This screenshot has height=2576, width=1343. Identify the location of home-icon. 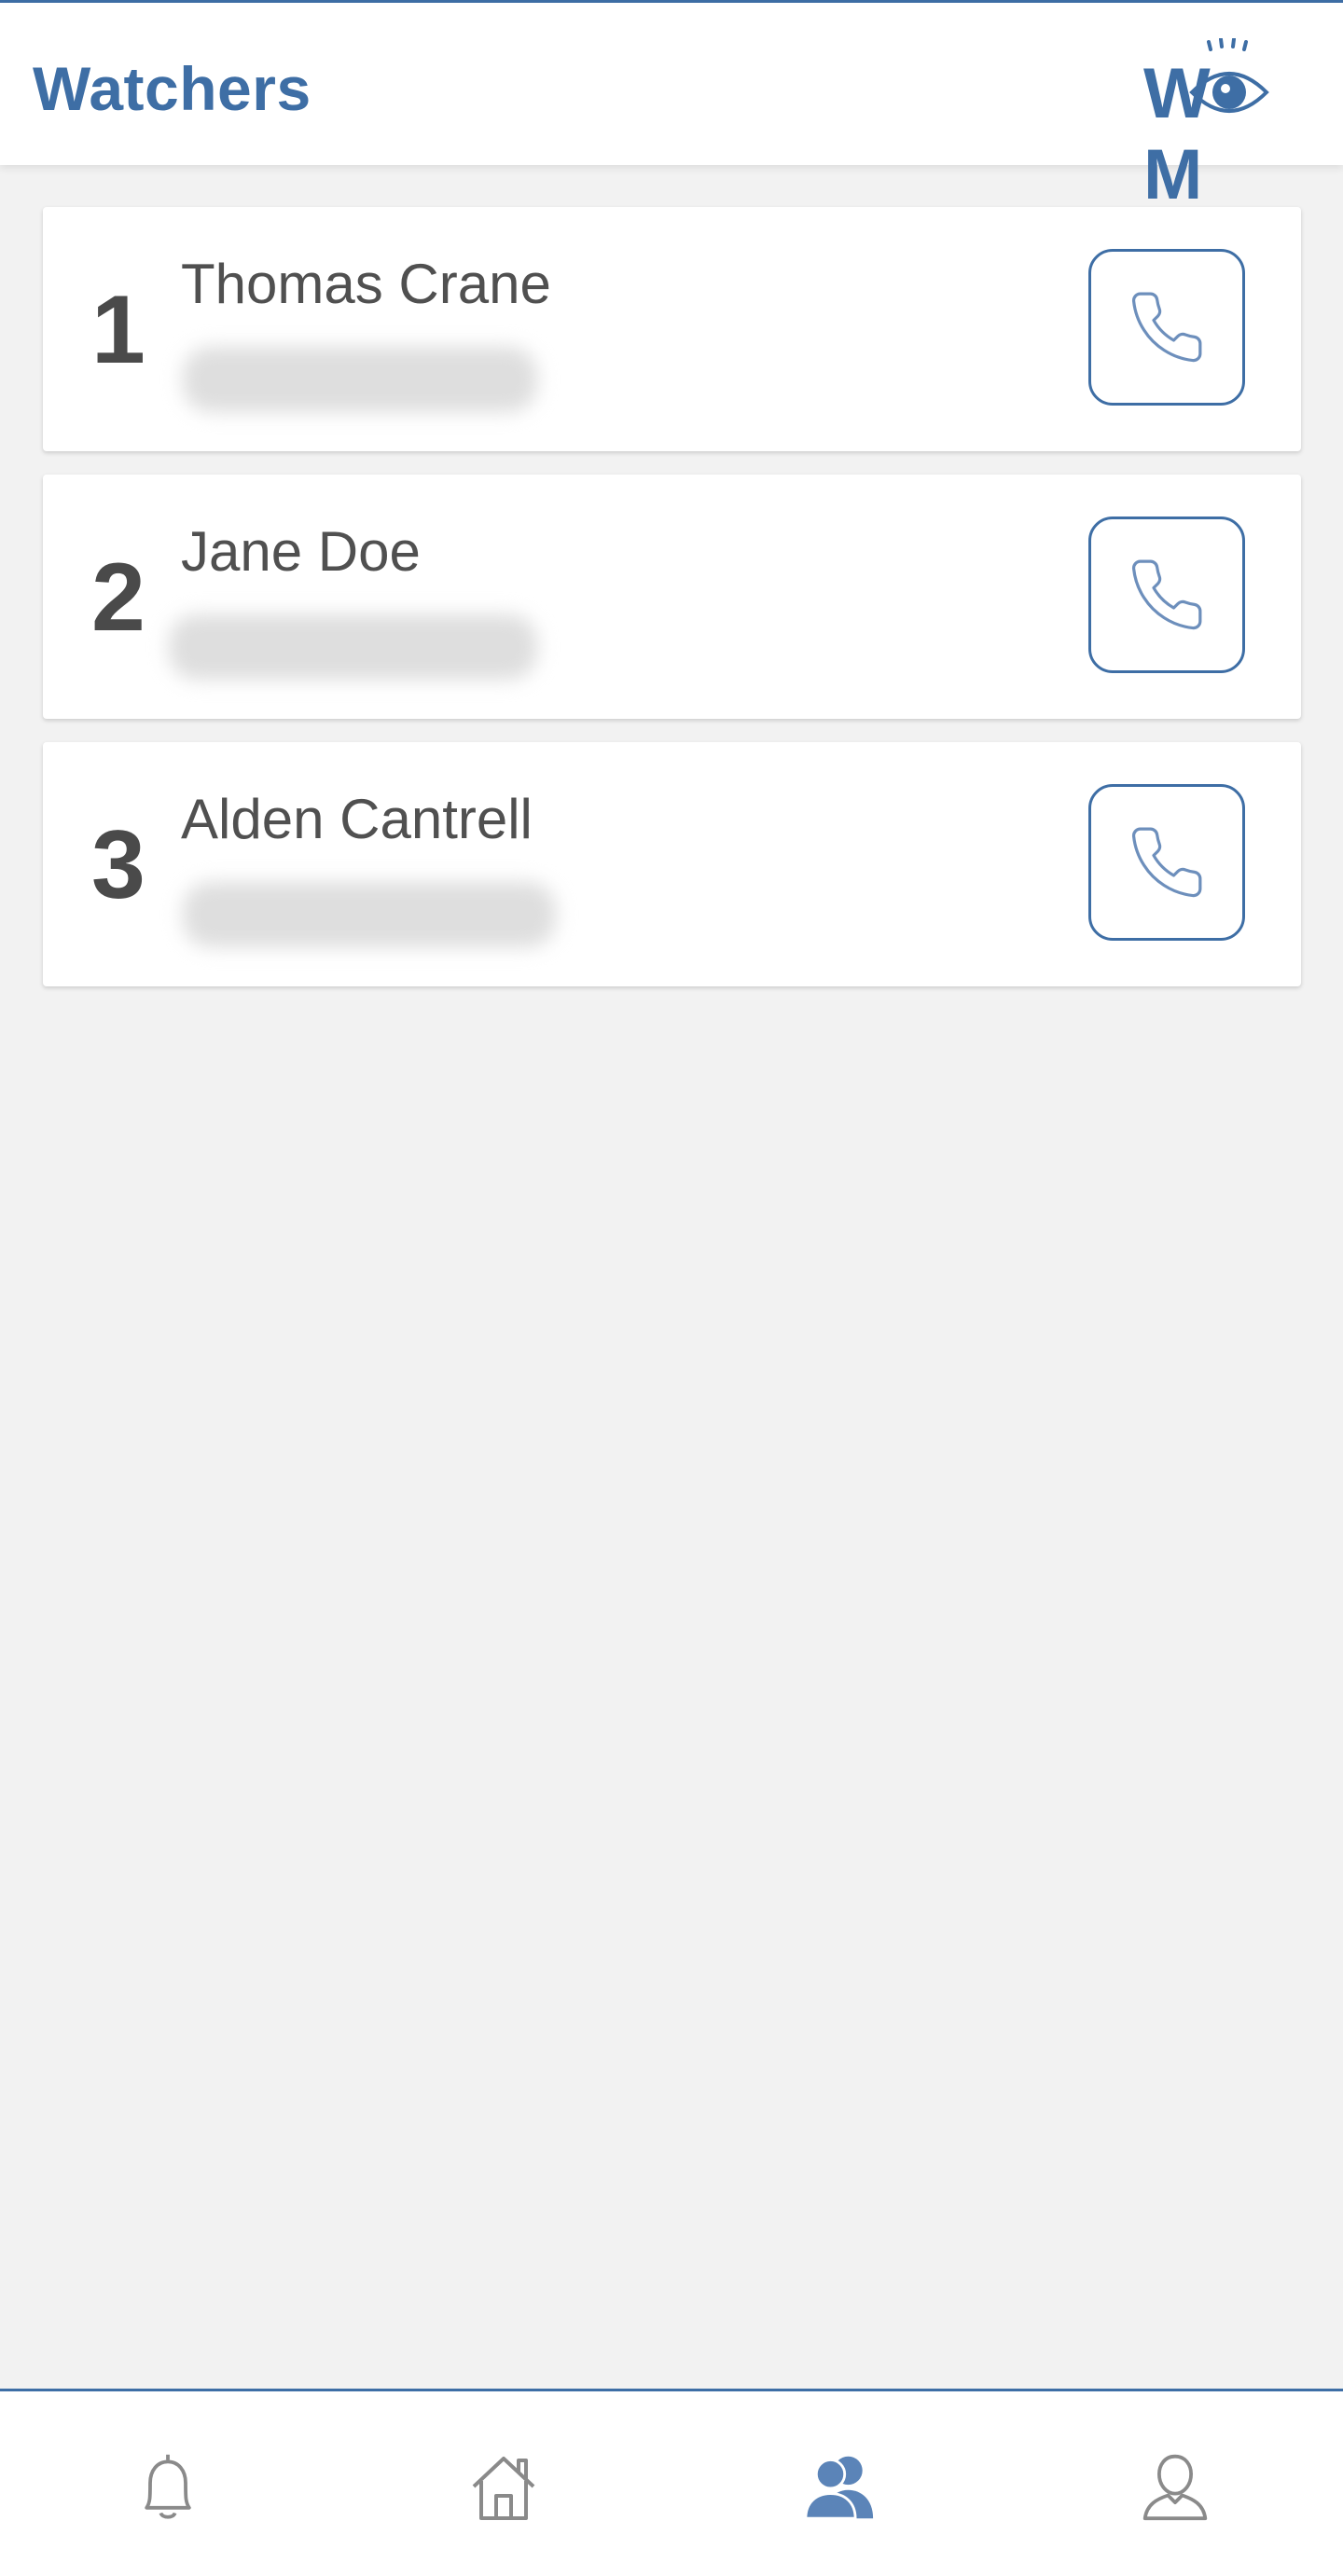
(504, 2488).